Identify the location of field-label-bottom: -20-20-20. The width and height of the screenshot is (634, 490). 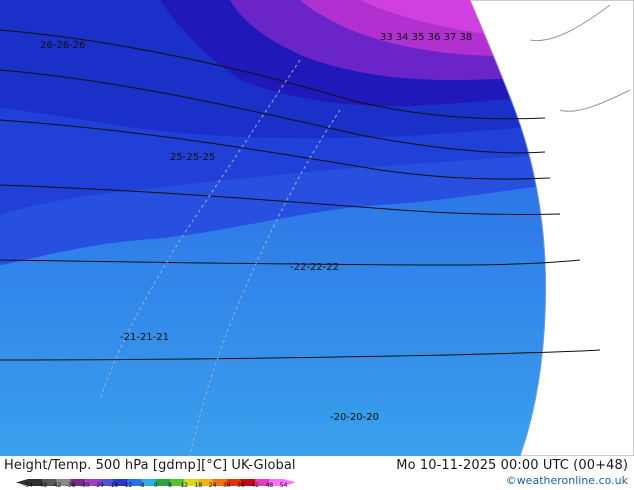
(354, 417).